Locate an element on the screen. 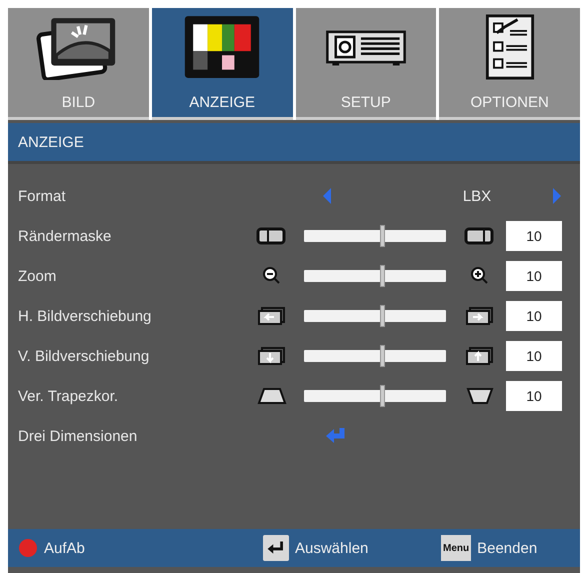  setting-label: Ver. Trapezkor. is located at coordinates (69, 396).